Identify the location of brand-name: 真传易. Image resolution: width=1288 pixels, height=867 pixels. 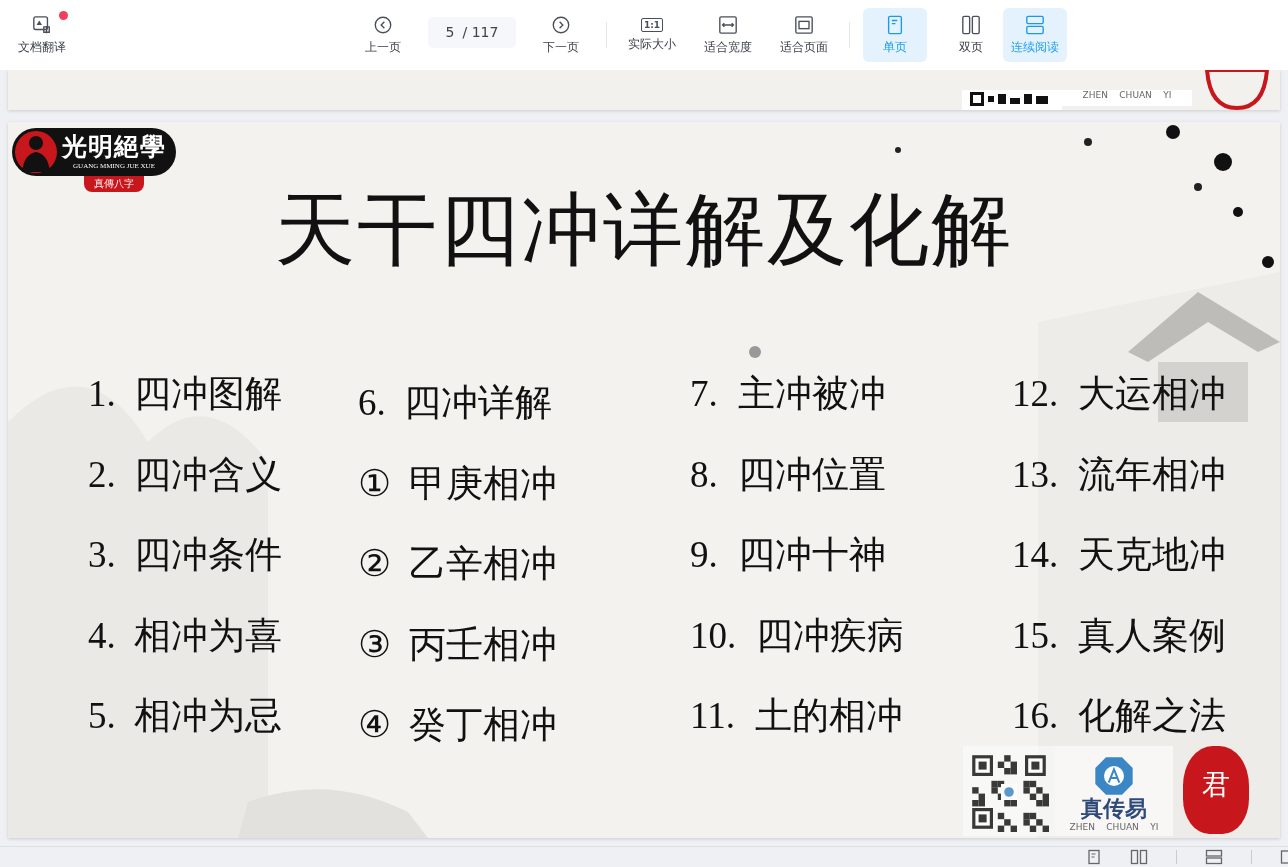
(1114, 809).